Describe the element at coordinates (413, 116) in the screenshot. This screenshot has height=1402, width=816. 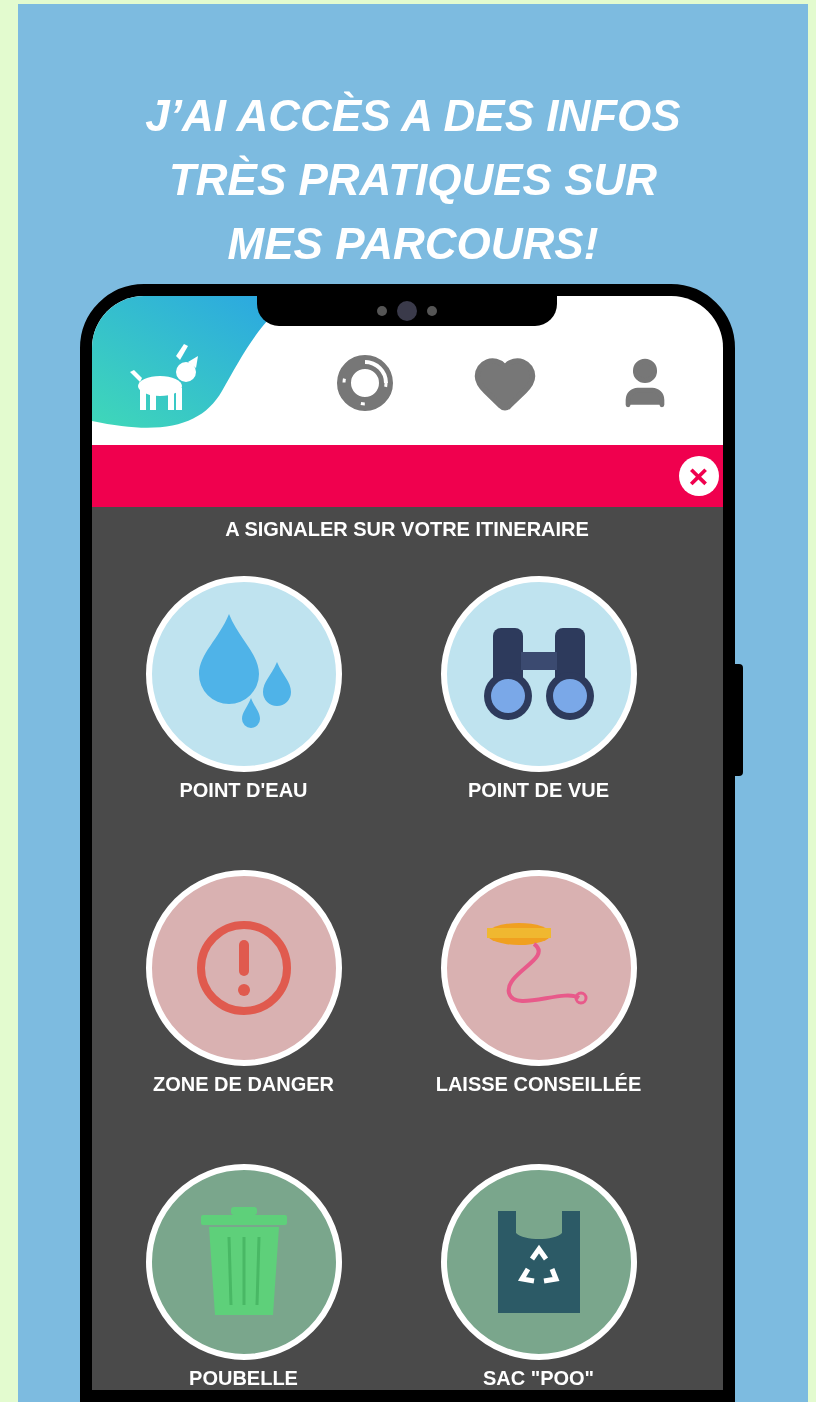
I see `headline-text: J’AI ACCÈS A DES INFOS` at that location.